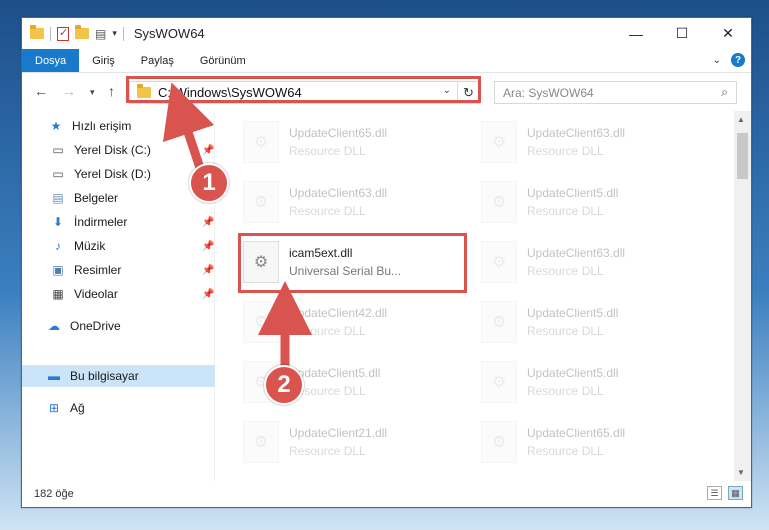 The width and height of the screenshot is (769, 530). I want to click on sidebar-item-downloads: ⬇ İndirmeler 📌, so click(118, 222).